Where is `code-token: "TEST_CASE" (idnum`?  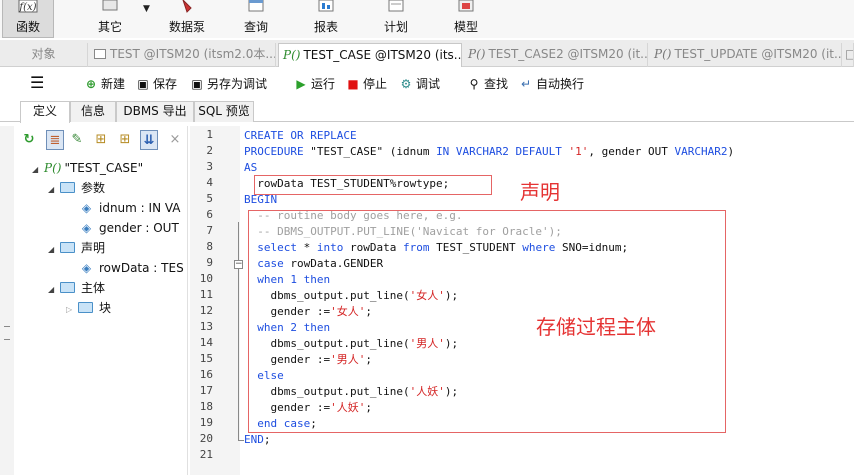
code-token: "TEST_CASE" (idnum is located at coordinates (370, 151).